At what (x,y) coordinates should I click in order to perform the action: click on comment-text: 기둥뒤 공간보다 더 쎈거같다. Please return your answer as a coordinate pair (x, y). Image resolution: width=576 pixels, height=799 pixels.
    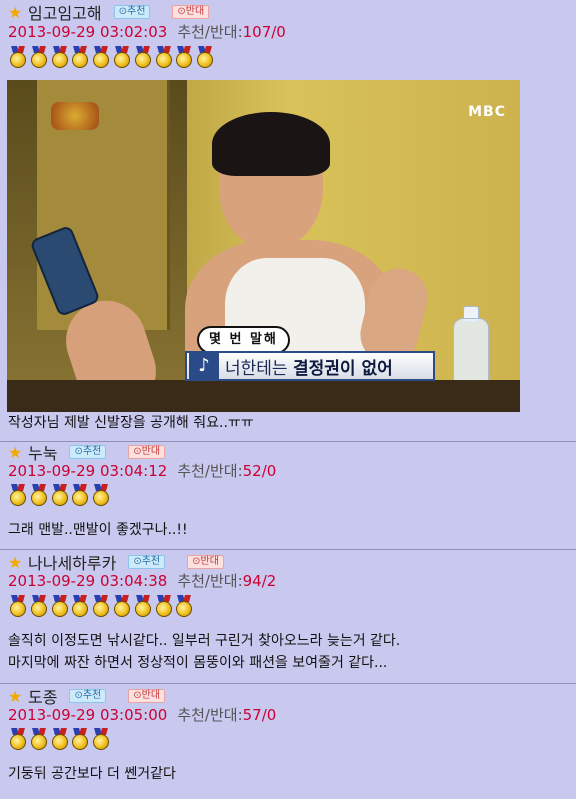
    Looking at the image, I should click on (92, 774).